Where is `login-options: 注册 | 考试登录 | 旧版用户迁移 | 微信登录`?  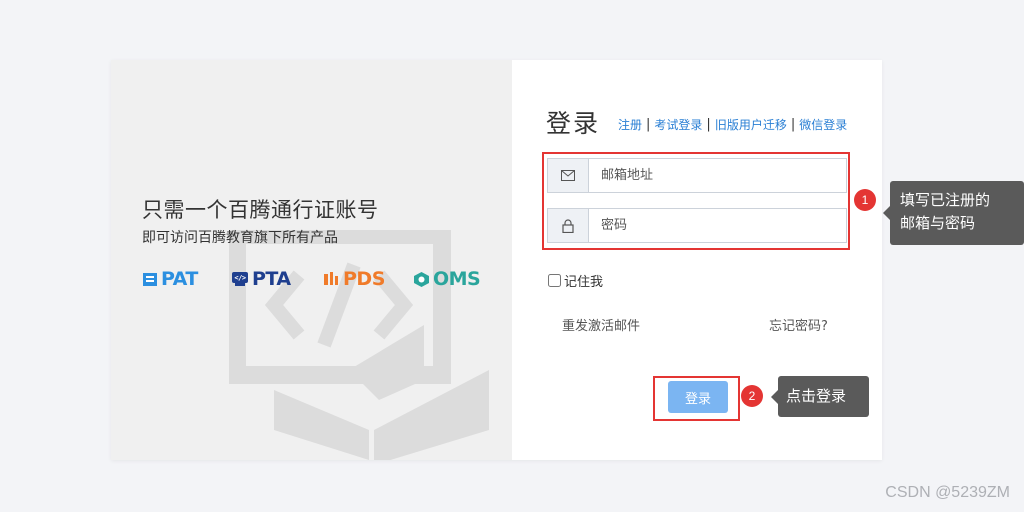 login-options: 注册 | 考试登录 | 旧版用户迁移 | 微信登录 is located at coordinates (732, 124).